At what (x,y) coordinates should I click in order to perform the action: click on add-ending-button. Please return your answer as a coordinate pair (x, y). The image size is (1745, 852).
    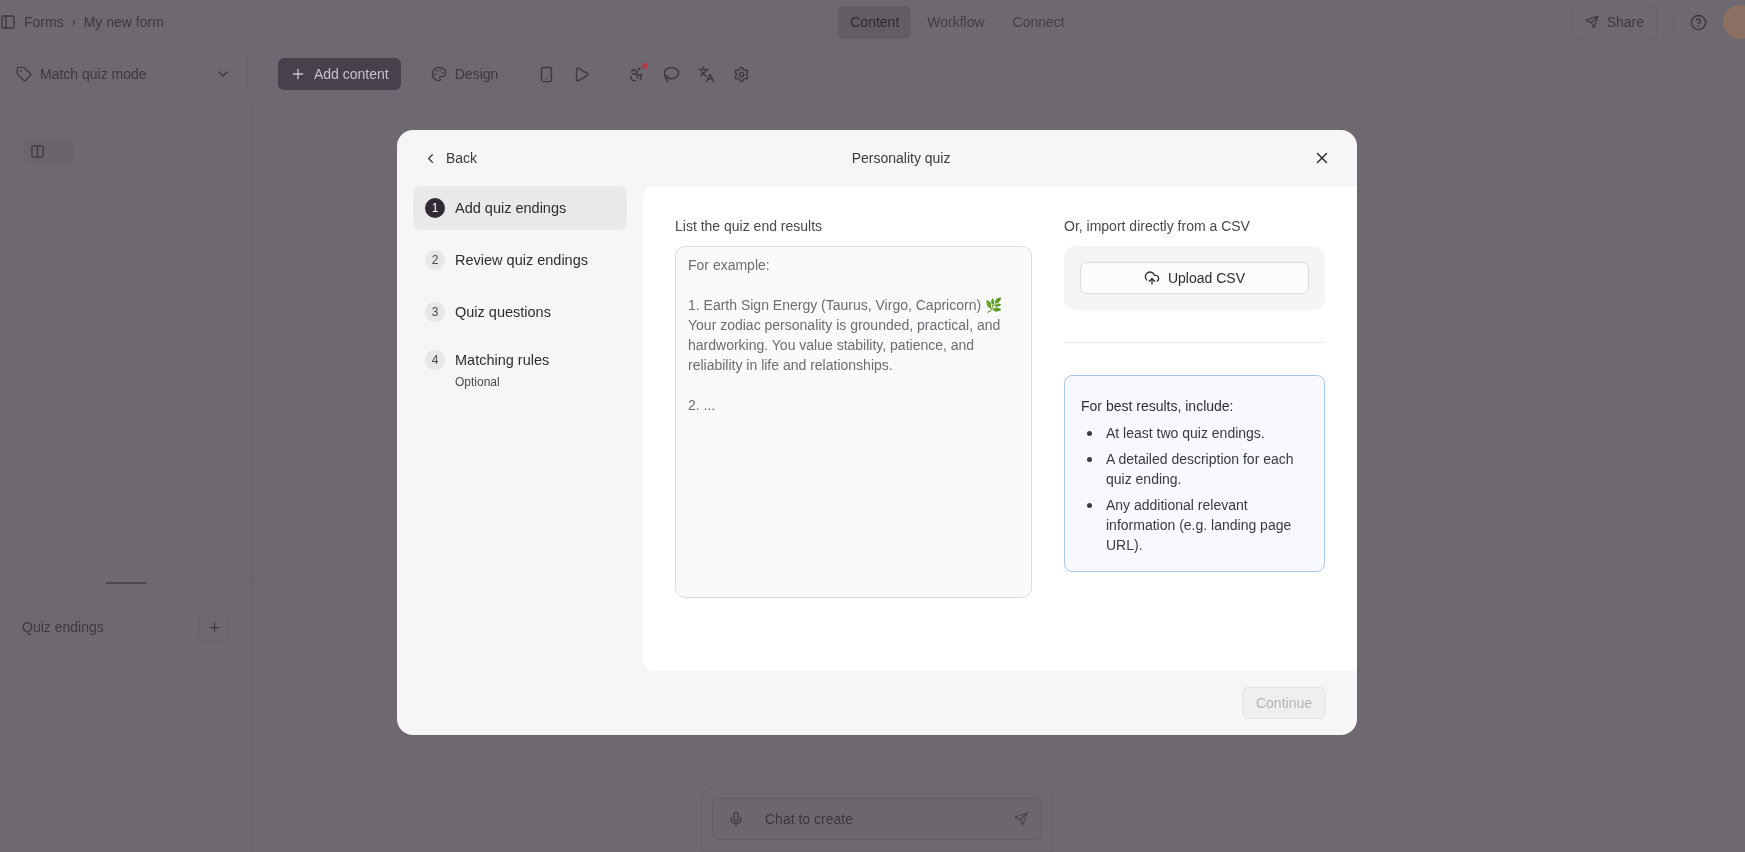
    Looking at the image, I should click on (214, 627).